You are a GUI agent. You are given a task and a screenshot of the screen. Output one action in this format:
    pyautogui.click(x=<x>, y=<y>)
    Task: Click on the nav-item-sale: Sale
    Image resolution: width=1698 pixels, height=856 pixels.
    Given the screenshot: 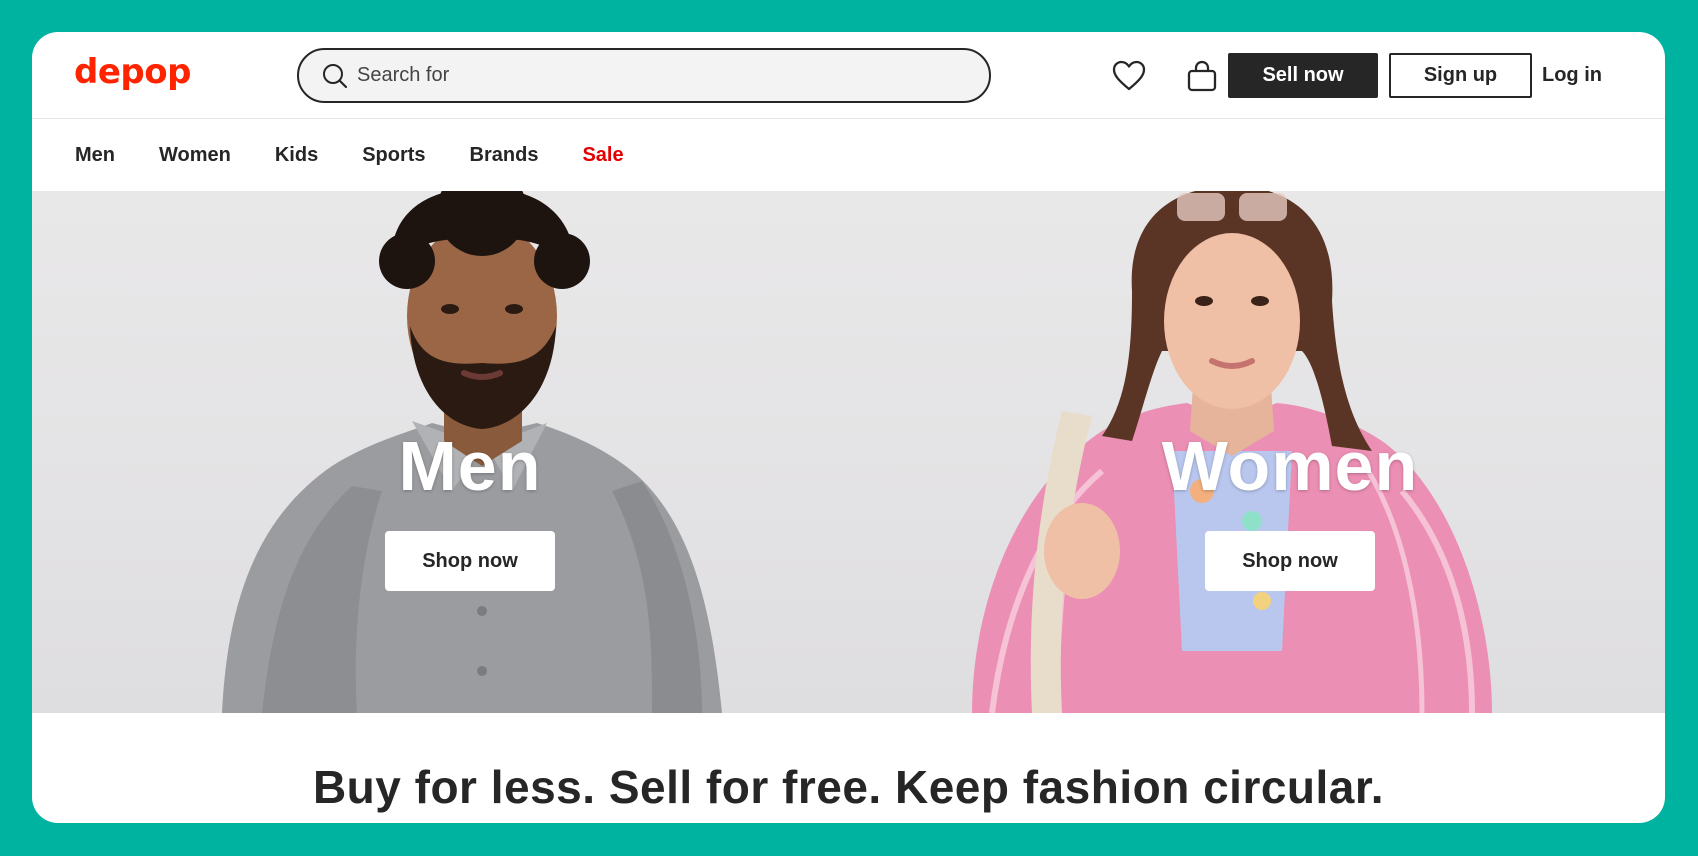 What is the action you would take?
    pyautogui.click(x=602, y=155)
    